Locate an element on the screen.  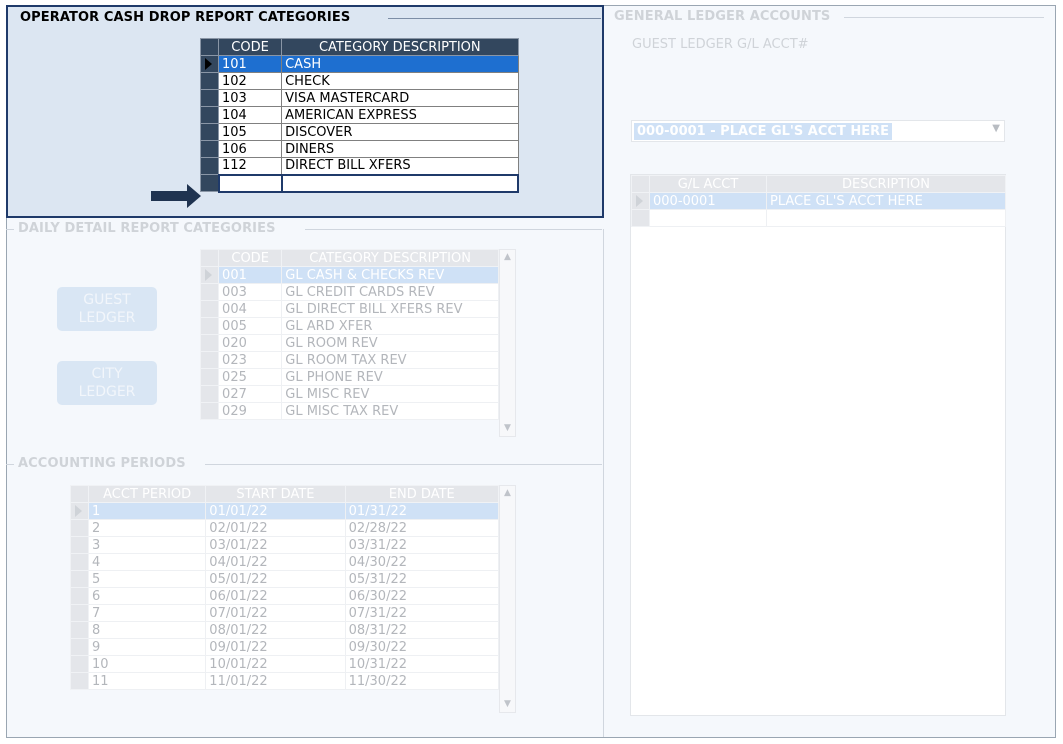
start-date-cell: 11/01/22 is located at coordinates (275, 681).